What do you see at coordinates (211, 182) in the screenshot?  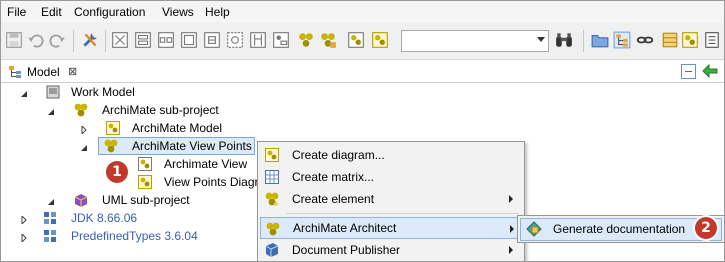 I see `tree-node-label: View Points Diagr` at bounding box center [211, 182].